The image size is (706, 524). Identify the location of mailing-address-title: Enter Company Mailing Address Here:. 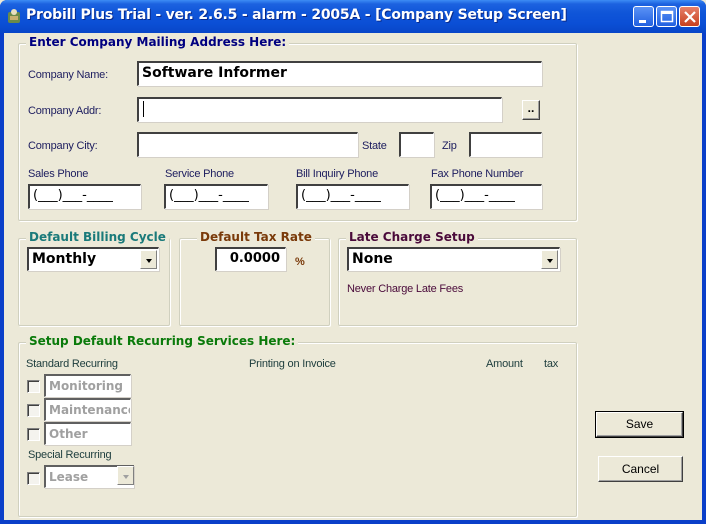
(158, 42).